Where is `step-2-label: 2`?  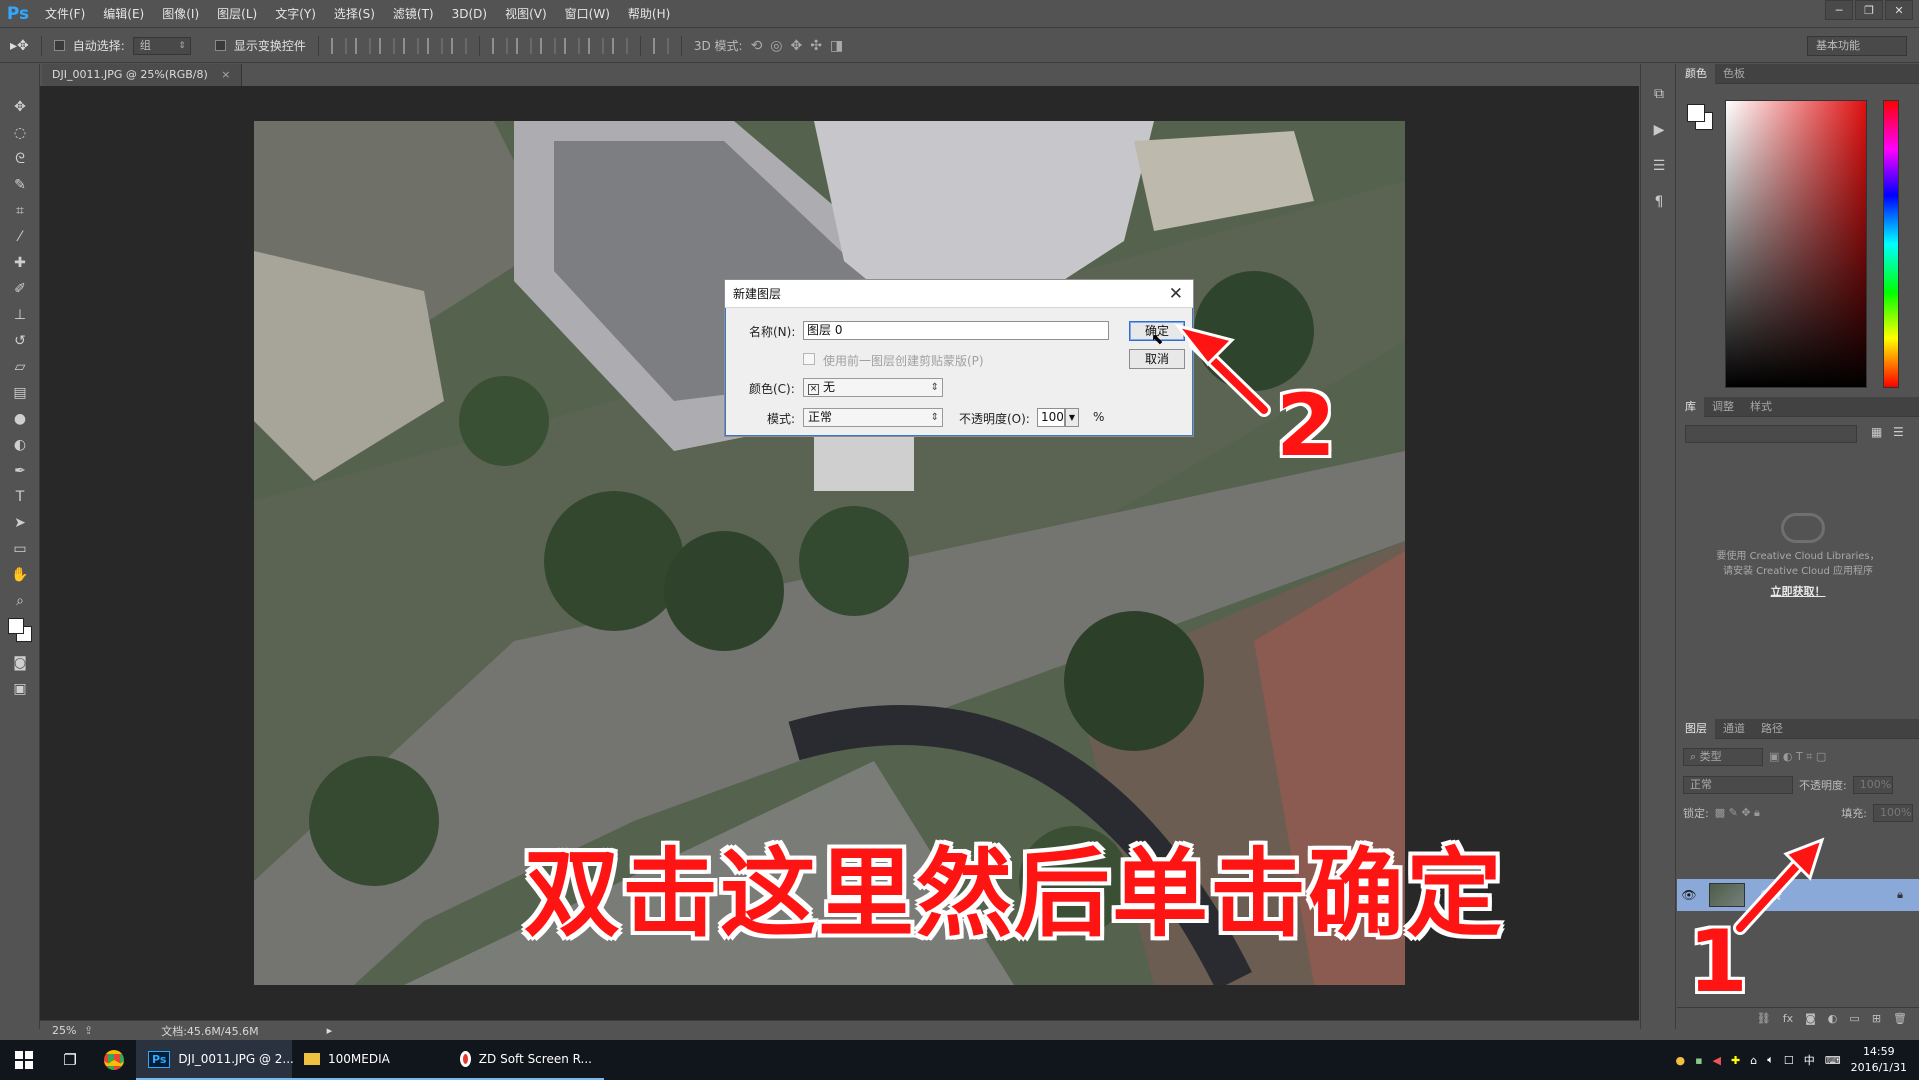 step-2-label: 2 is located at coordinates (1306, 426).